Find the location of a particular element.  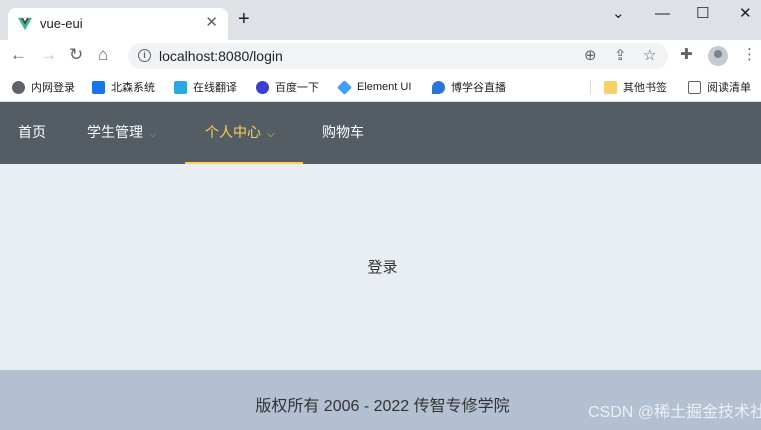

bookmark-label: 内网登录 is located at coordinates (53, 88).